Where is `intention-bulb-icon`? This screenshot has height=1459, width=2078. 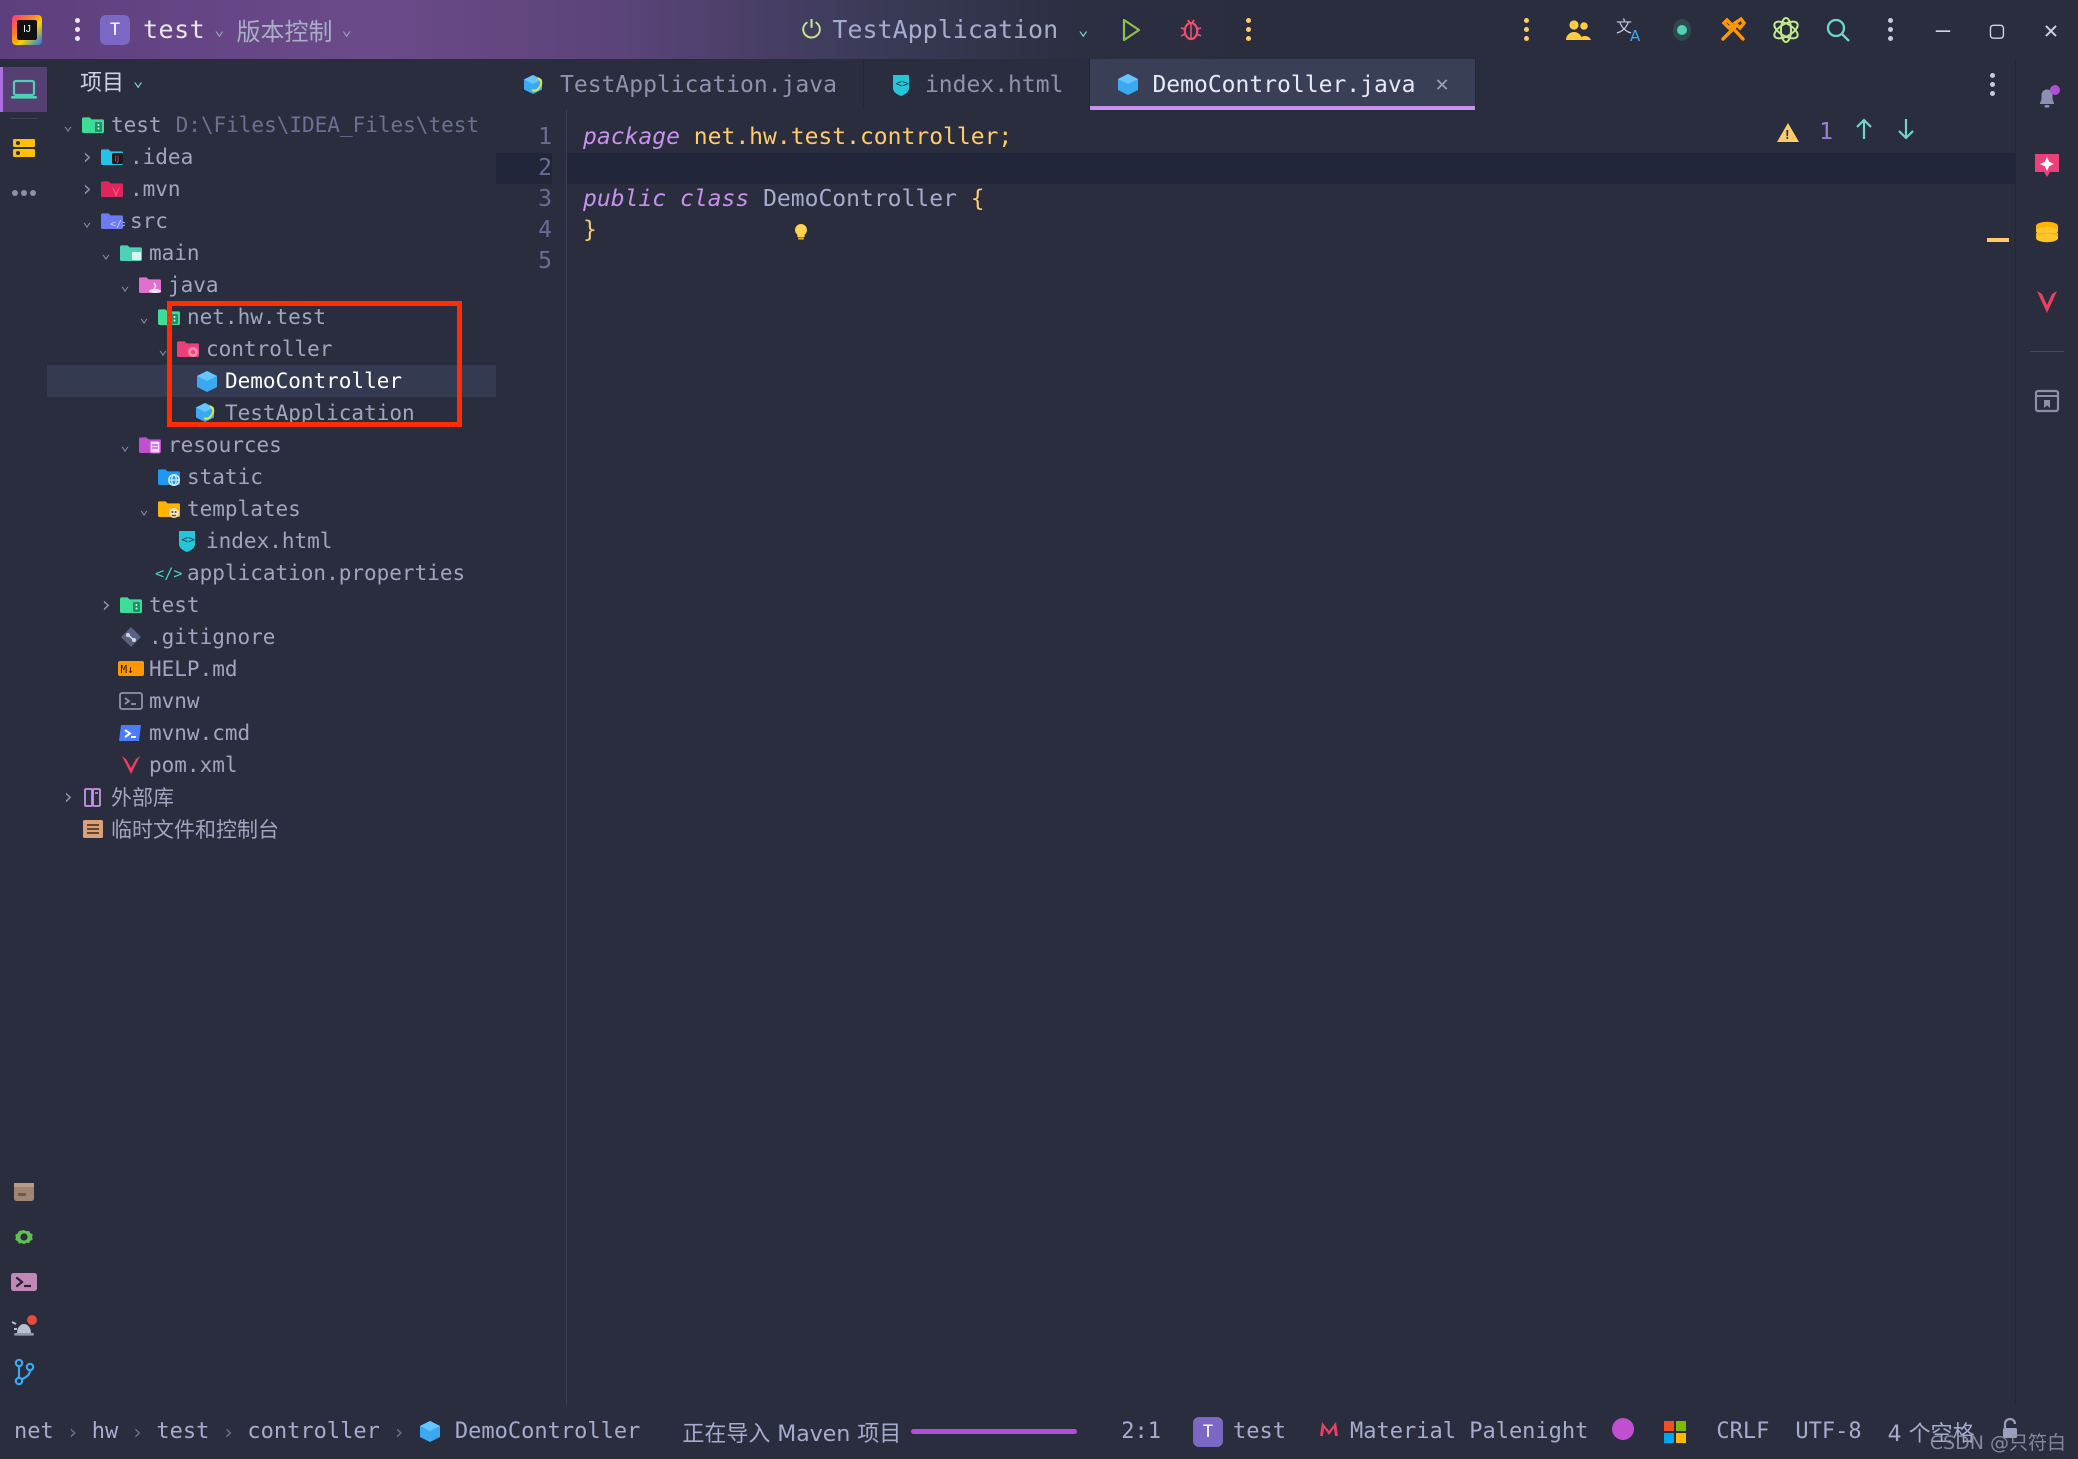
intention-bulb-icon is located at coordinates (702, 214).